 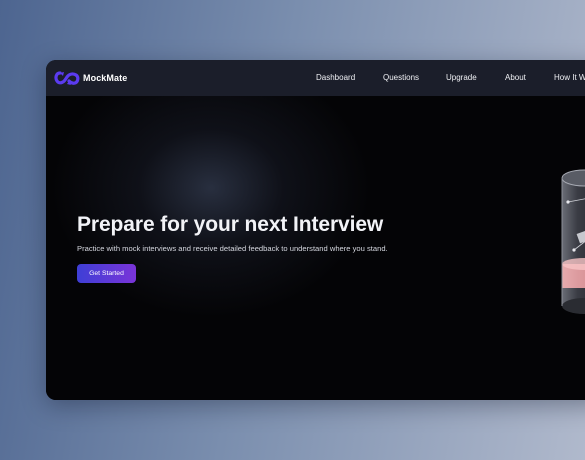 I want to click on glass-cylinder-device-icon, so click(x=573, y=241).